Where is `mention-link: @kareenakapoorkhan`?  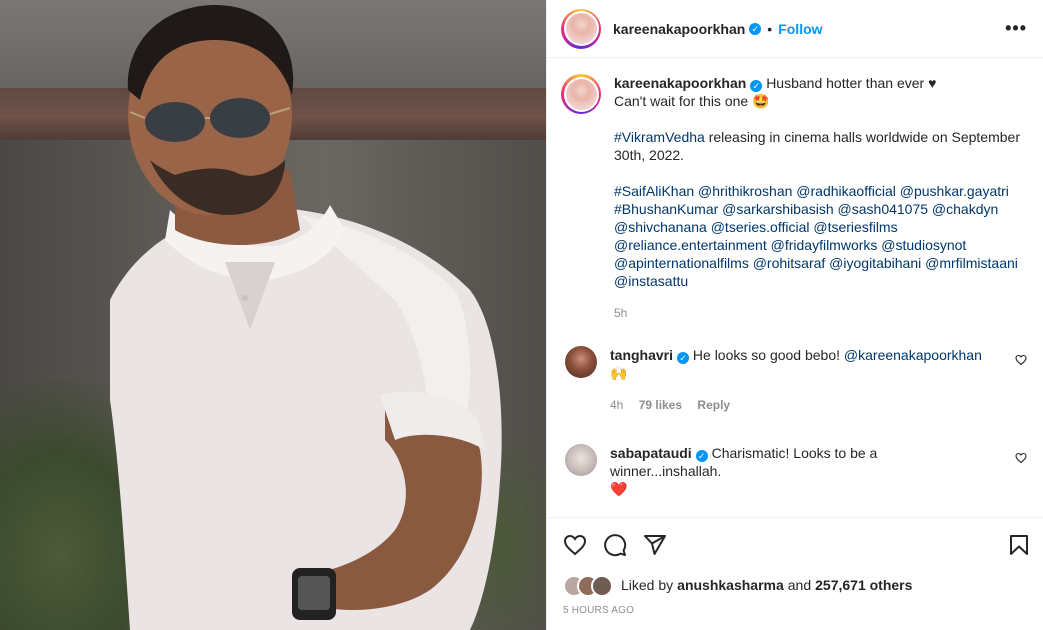
mention-link: @kareenakapoorkhan is located at coordinates (913, 355).